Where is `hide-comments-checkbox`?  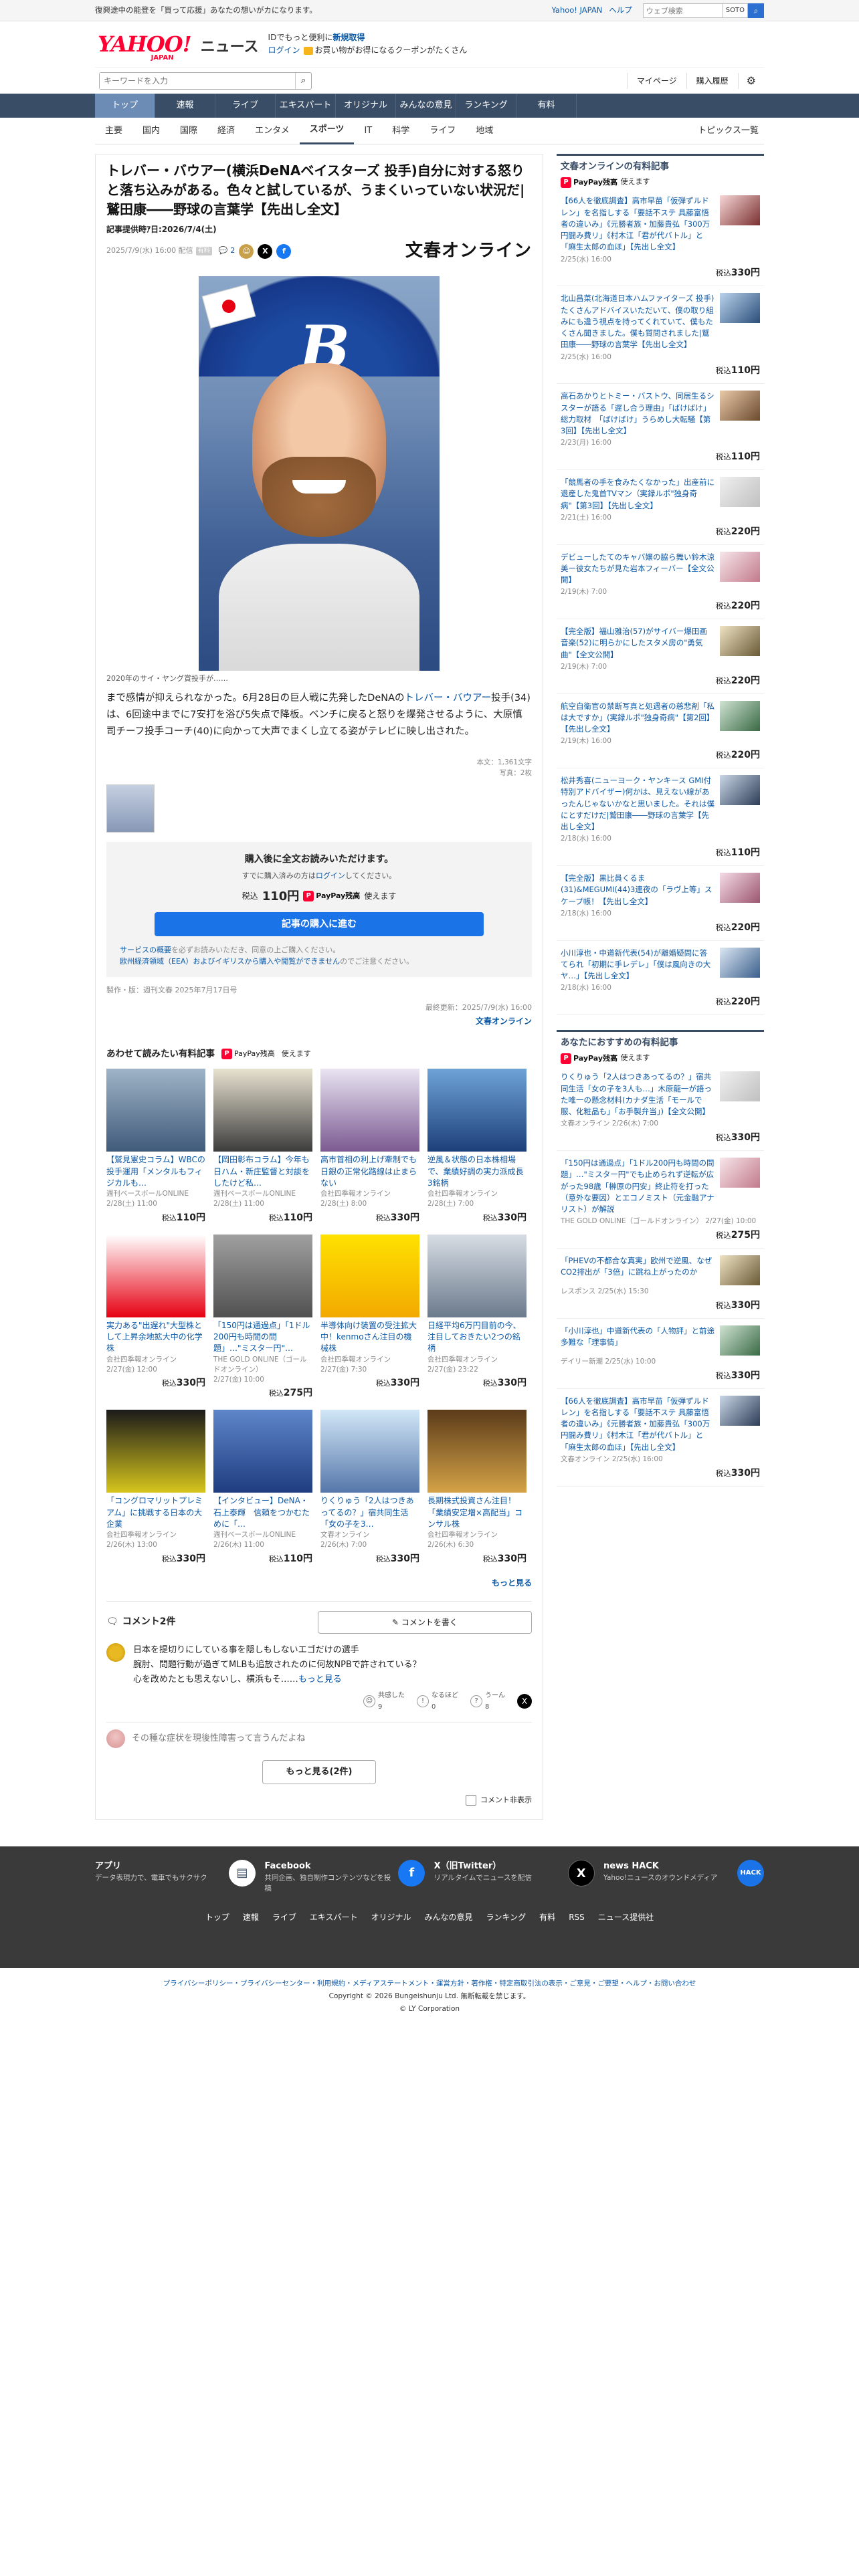 hide-comments-checkbox is located at coordinates (471, 1800).